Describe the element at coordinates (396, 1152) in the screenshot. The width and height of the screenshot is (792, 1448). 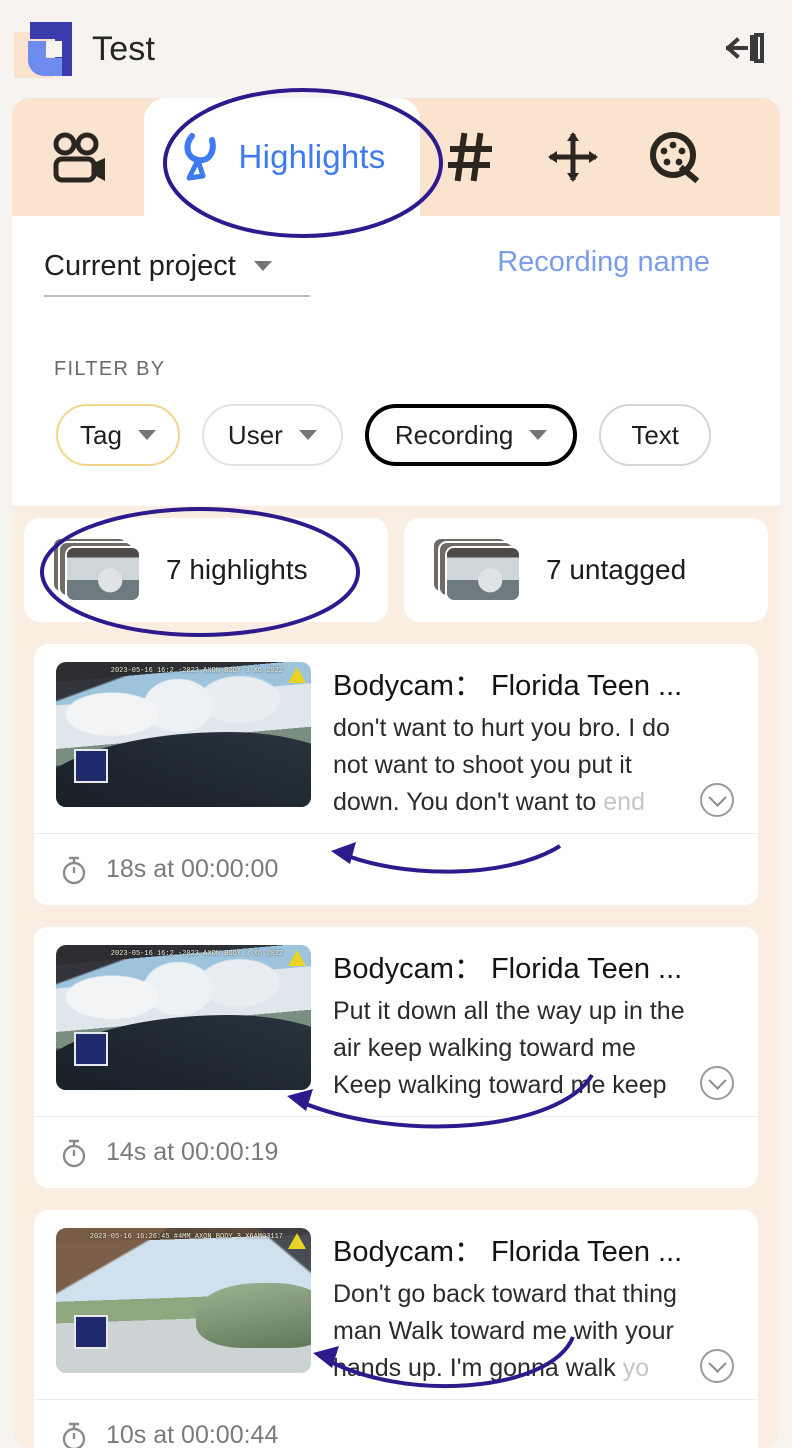
I see `highlight-footer: 14s at 00:00:19` at that location.